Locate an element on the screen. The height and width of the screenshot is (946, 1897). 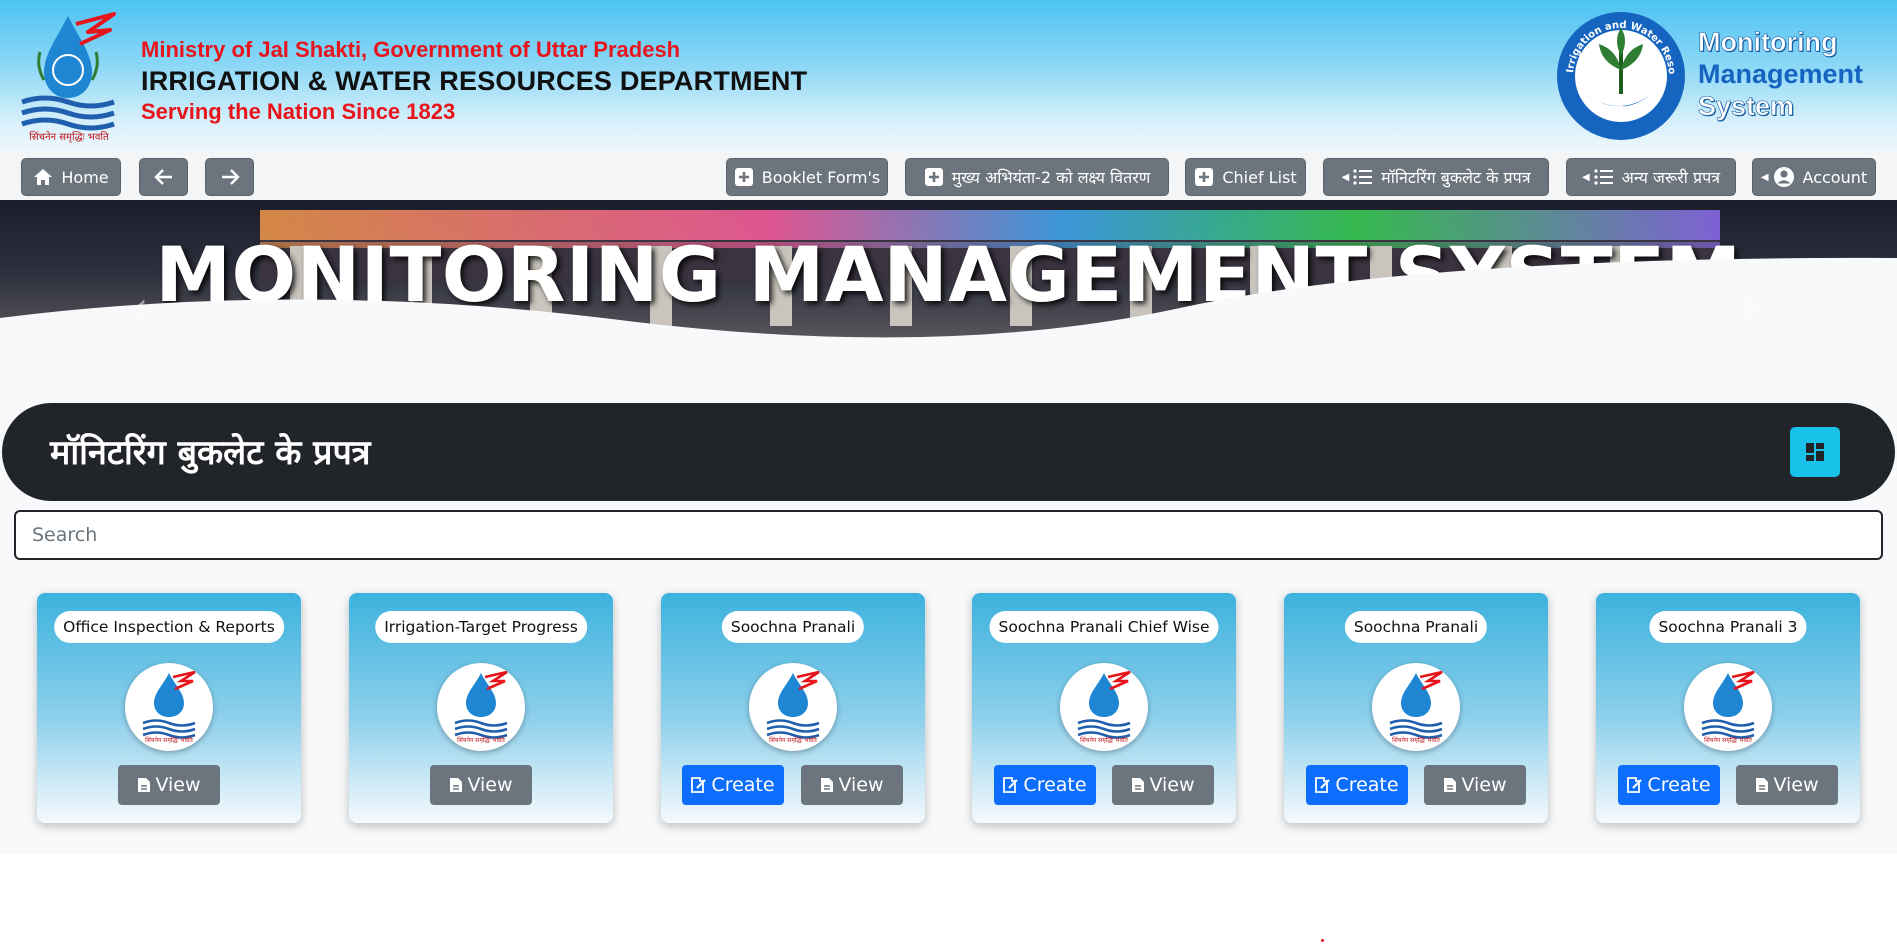
grid-view-button is located at coordinates (1815, 452).